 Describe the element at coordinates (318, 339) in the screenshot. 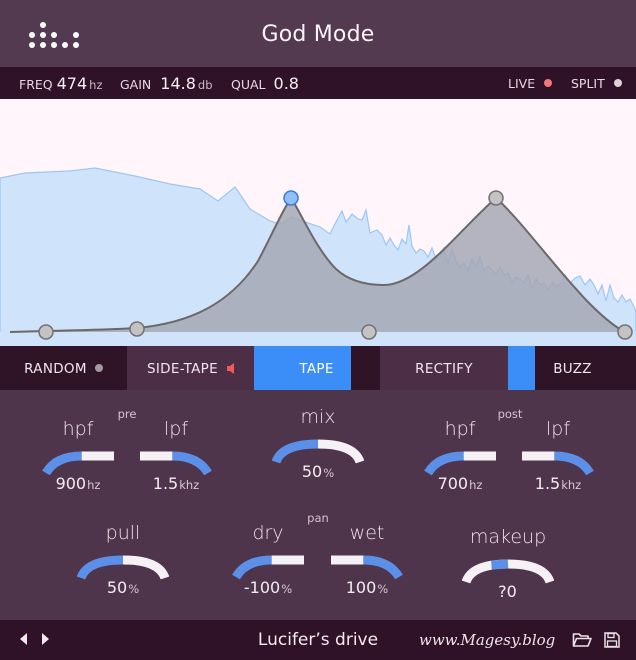

I see `graph-baseline-strip` at that location.